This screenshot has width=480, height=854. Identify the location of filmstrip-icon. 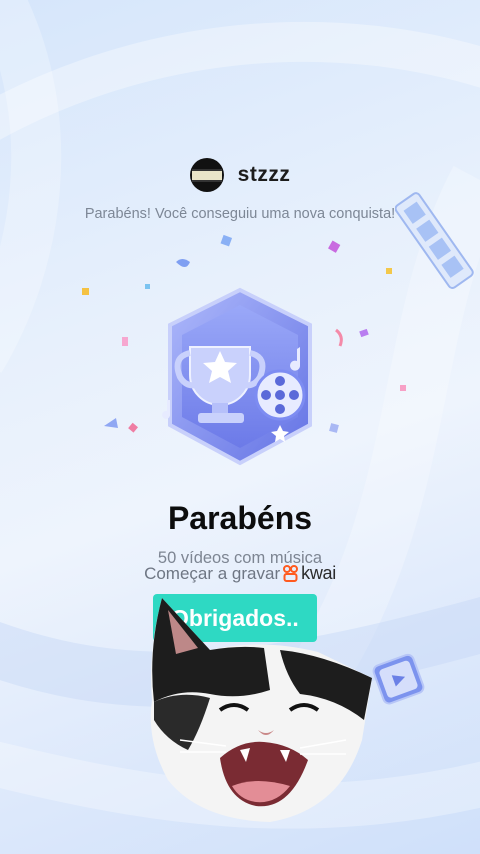
(434, 240).